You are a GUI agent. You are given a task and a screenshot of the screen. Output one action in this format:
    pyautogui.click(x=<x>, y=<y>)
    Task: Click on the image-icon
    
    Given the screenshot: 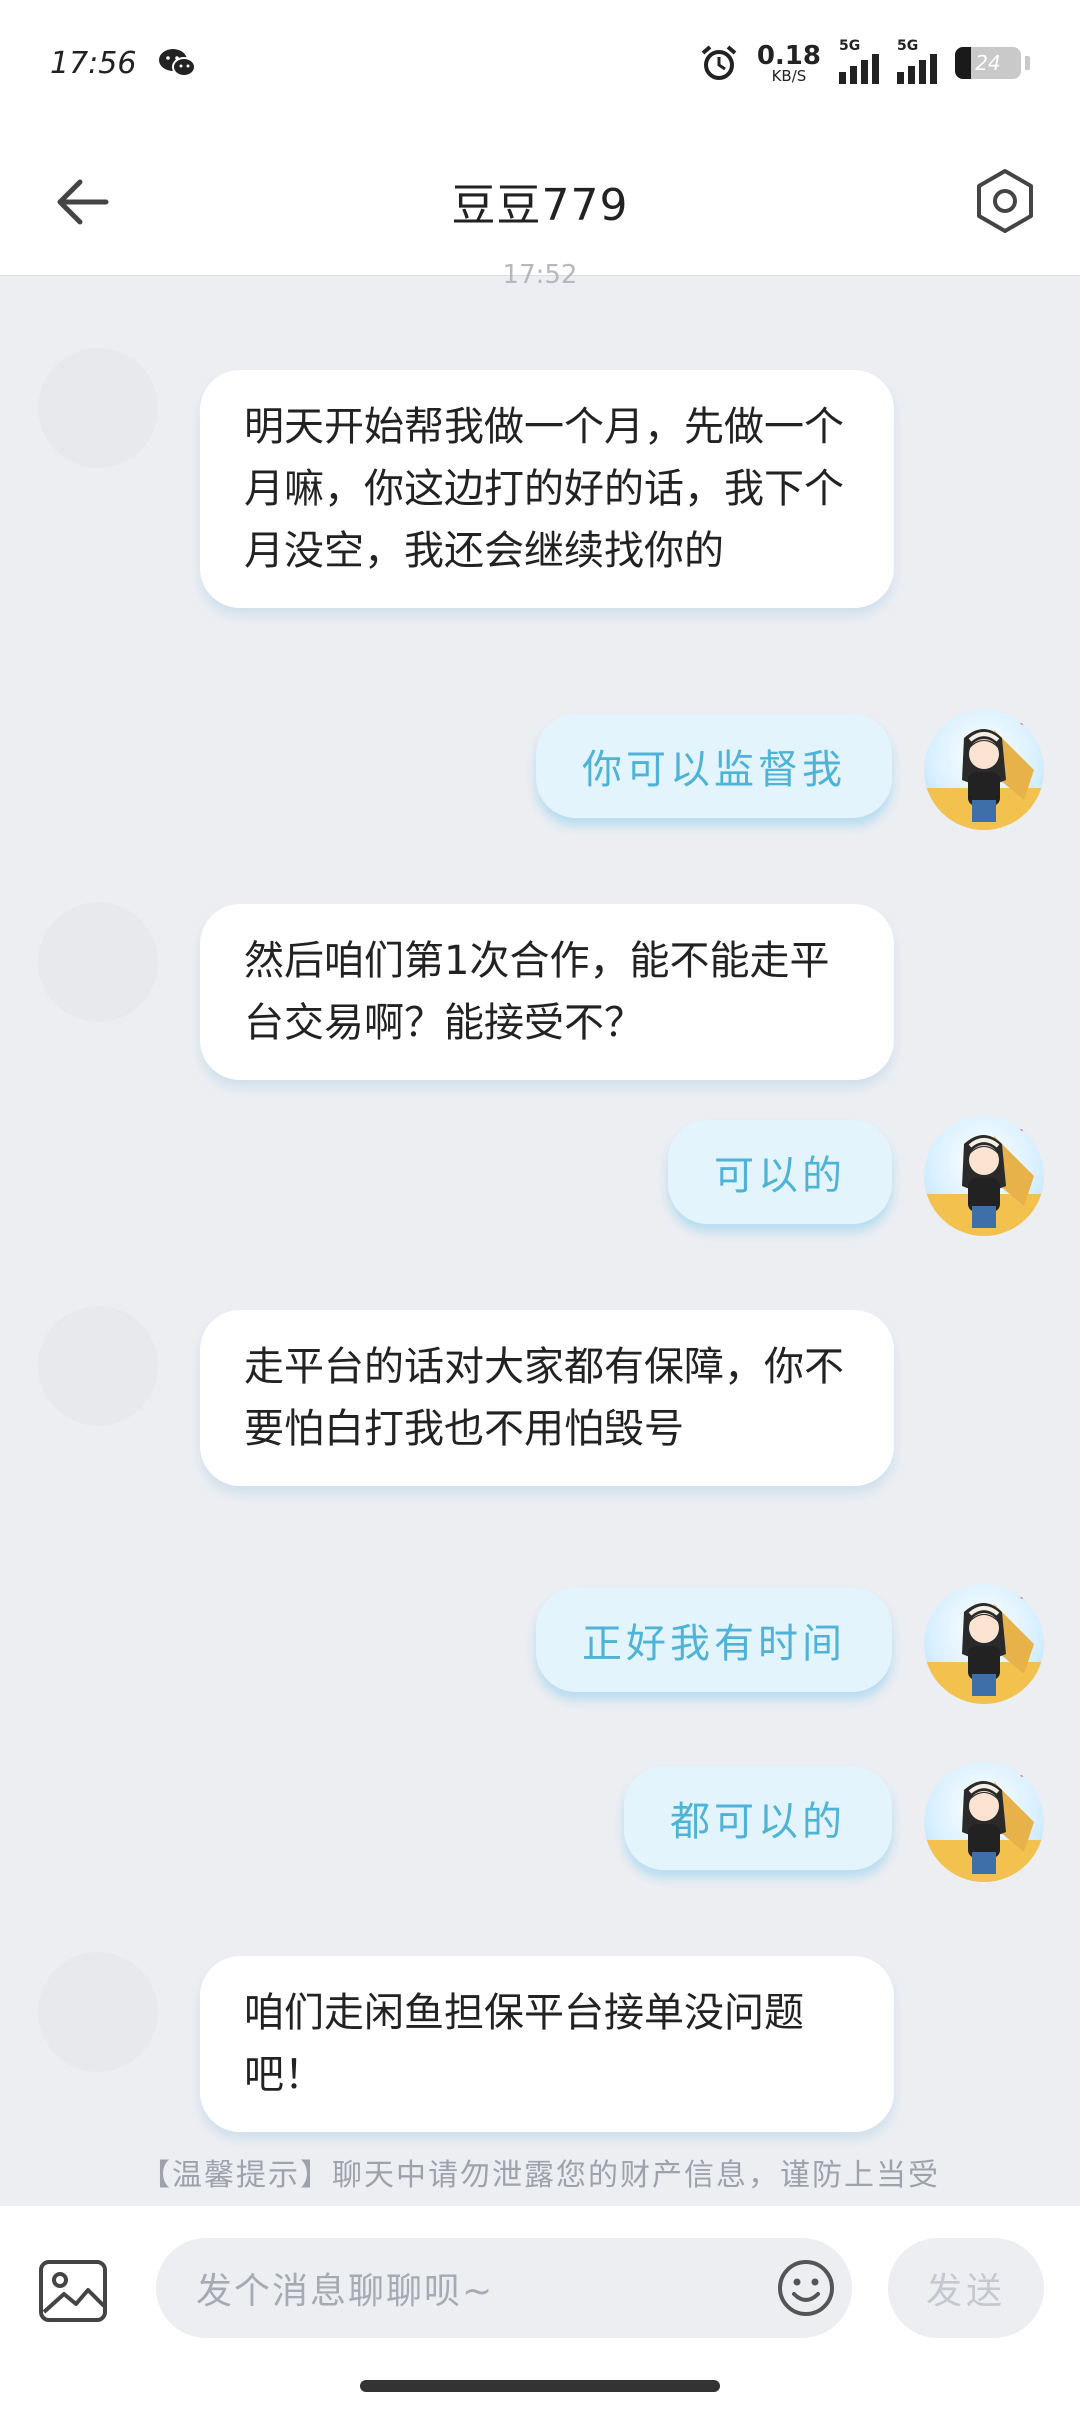 What is the action you would take?
    pyautogui.click(x=73, y=2291)
    